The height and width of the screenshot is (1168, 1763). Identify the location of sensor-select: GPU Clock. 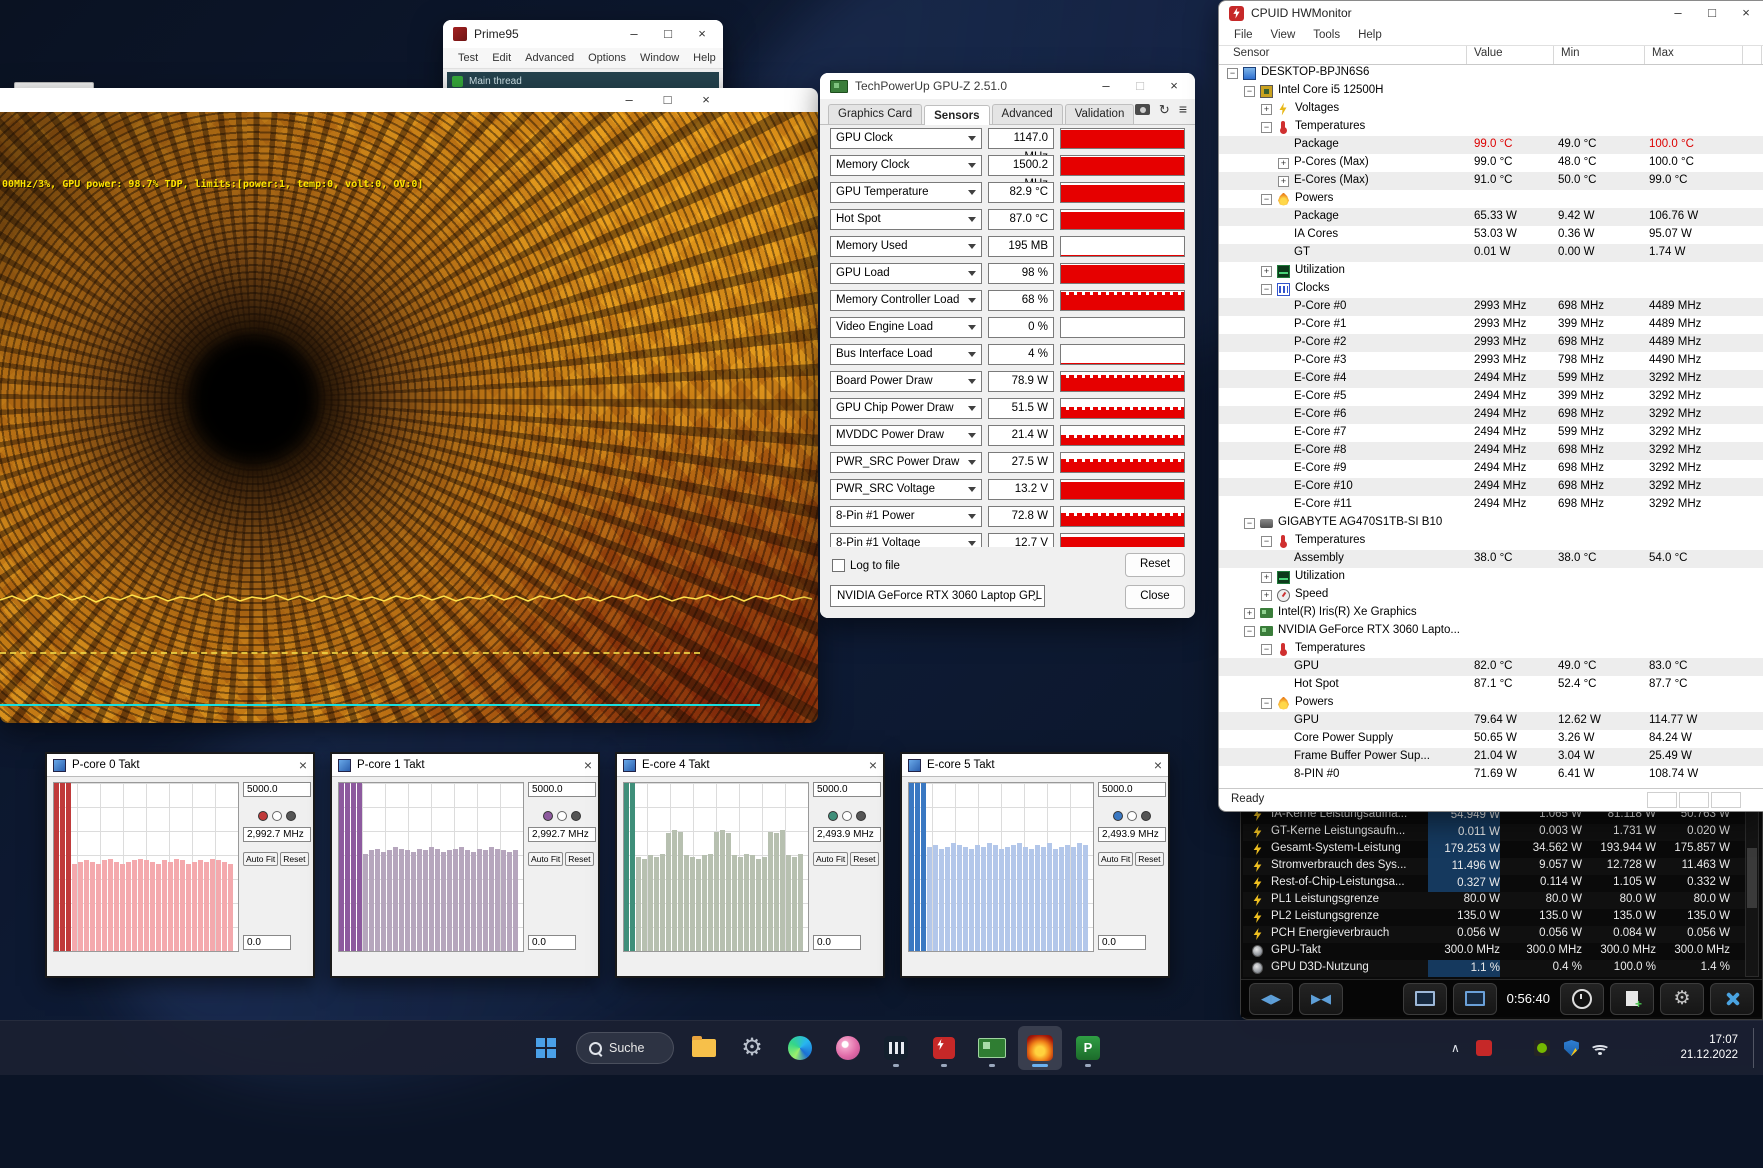
(906, 138).